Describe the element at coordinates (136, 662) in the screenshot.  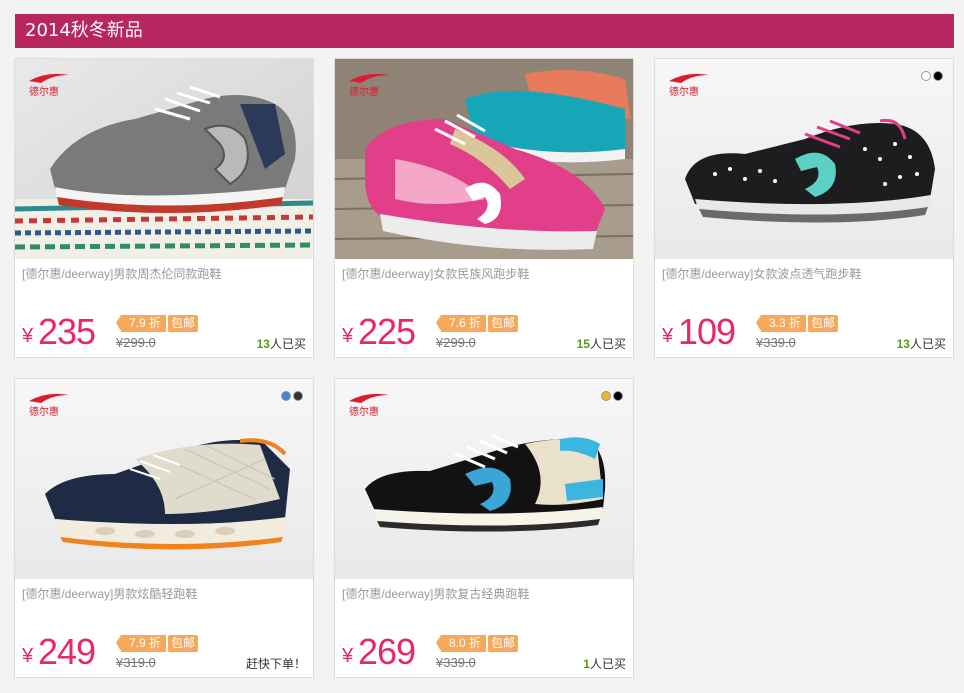
I see `original-price: ¥319.0` at that location.